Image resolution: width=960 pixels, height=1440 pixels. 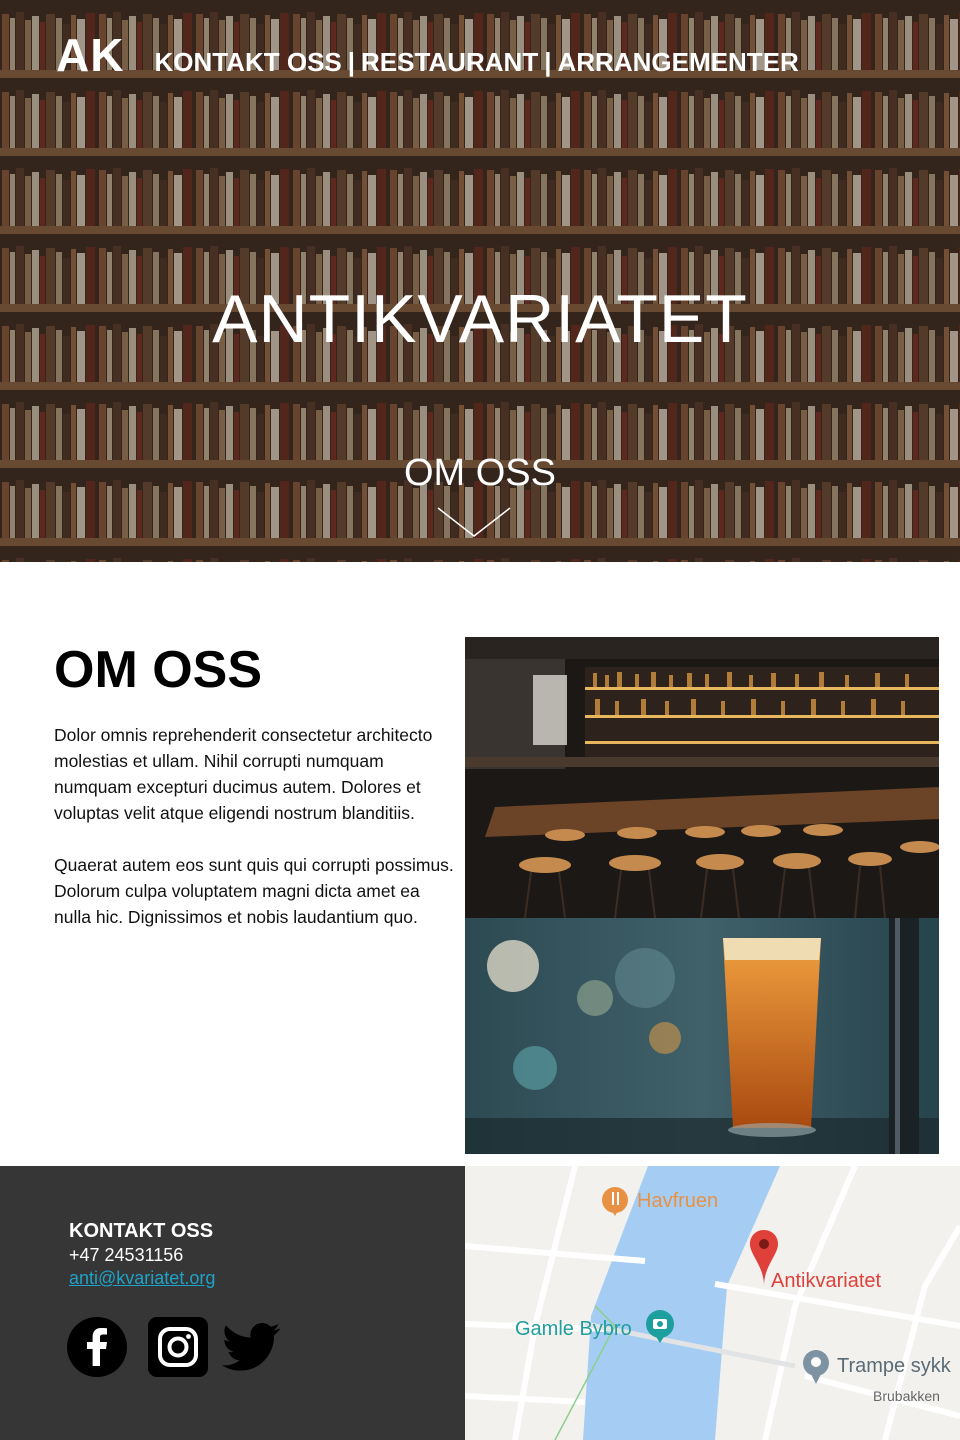 I want to click on bar-interior-photo, so click(x=702, y=777).